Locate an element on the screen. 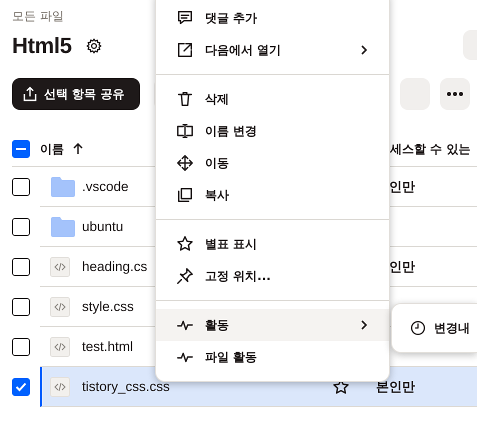 This screenshot has width=477, height=433. more-icon is located at coordinates (455, 94).